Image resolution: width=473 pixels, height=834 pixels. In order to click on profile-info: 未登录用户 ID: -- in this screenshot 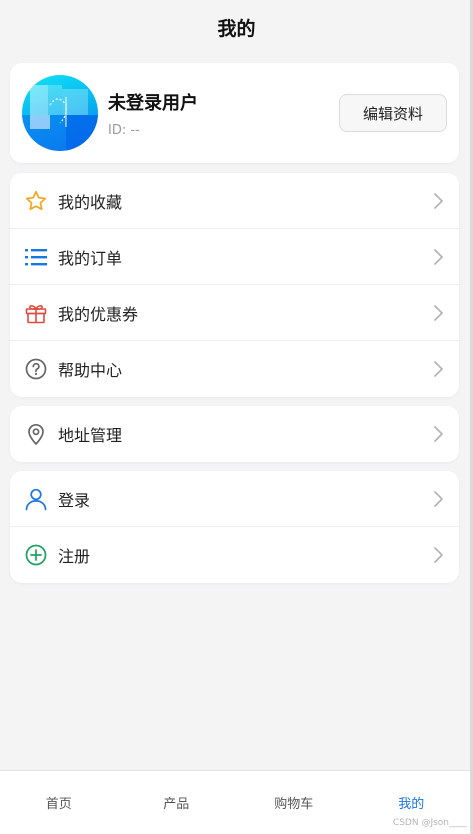, I will do `click(223, 113)`.